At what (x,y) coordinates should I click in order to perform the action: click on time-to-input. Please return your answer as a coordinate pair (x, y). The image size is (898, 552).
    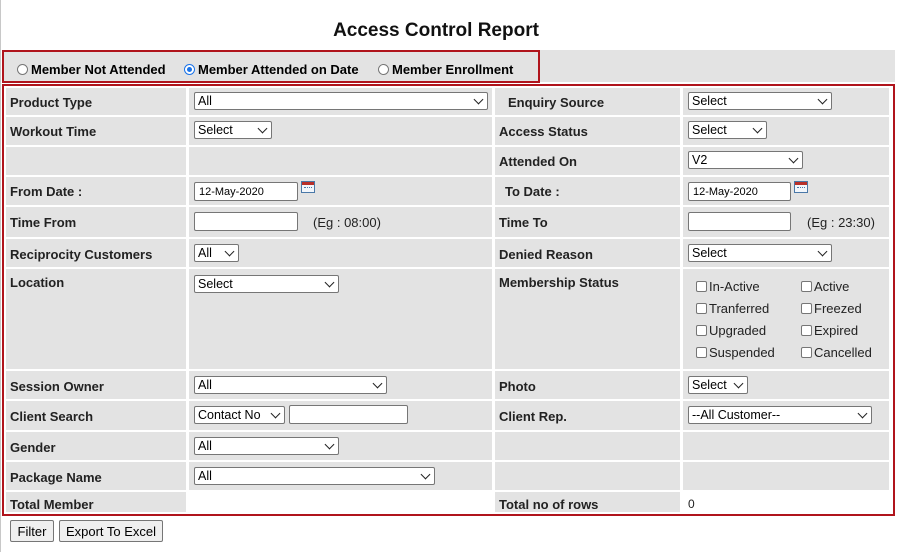
    Looking at the image, I should click on (739, 221).